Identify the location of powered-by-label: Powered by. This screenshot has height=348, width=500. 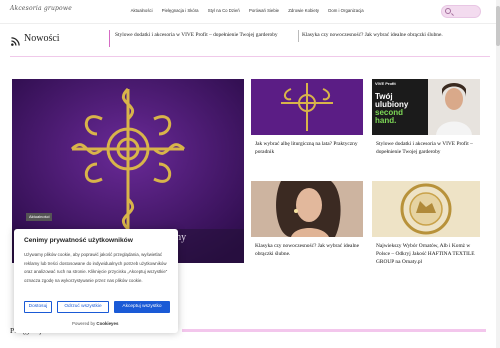
(84, 323).